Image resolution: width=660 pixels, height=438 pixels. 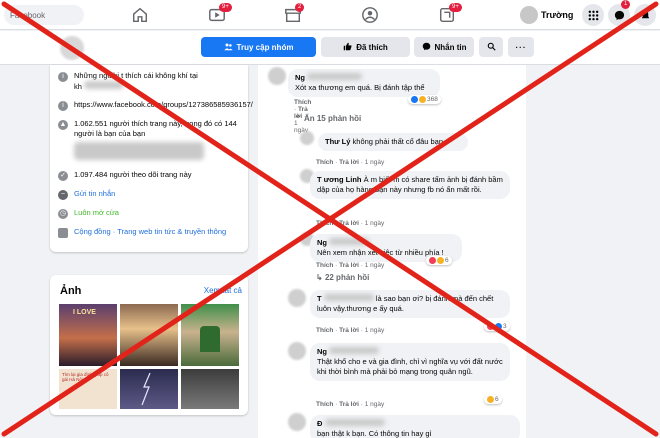 What do you see at coordinates (374, 433) in the screenshot?
I see `comment-text: bạn thật k bạn. Có thông tin hay gì` at bounding box center [374, 433].